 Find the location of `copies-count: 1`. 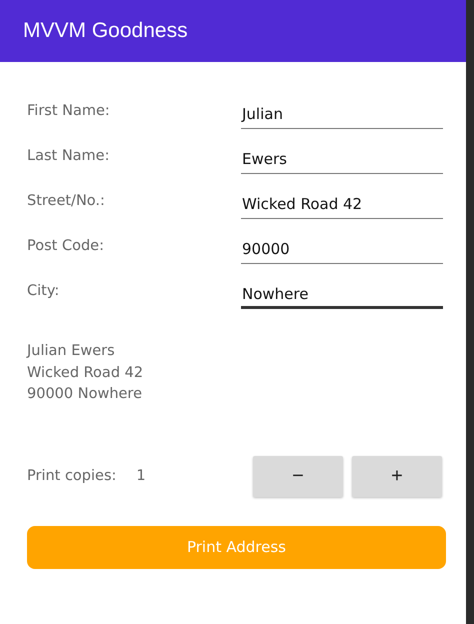

copies-count: 1 is located at coordinates (141, 476).